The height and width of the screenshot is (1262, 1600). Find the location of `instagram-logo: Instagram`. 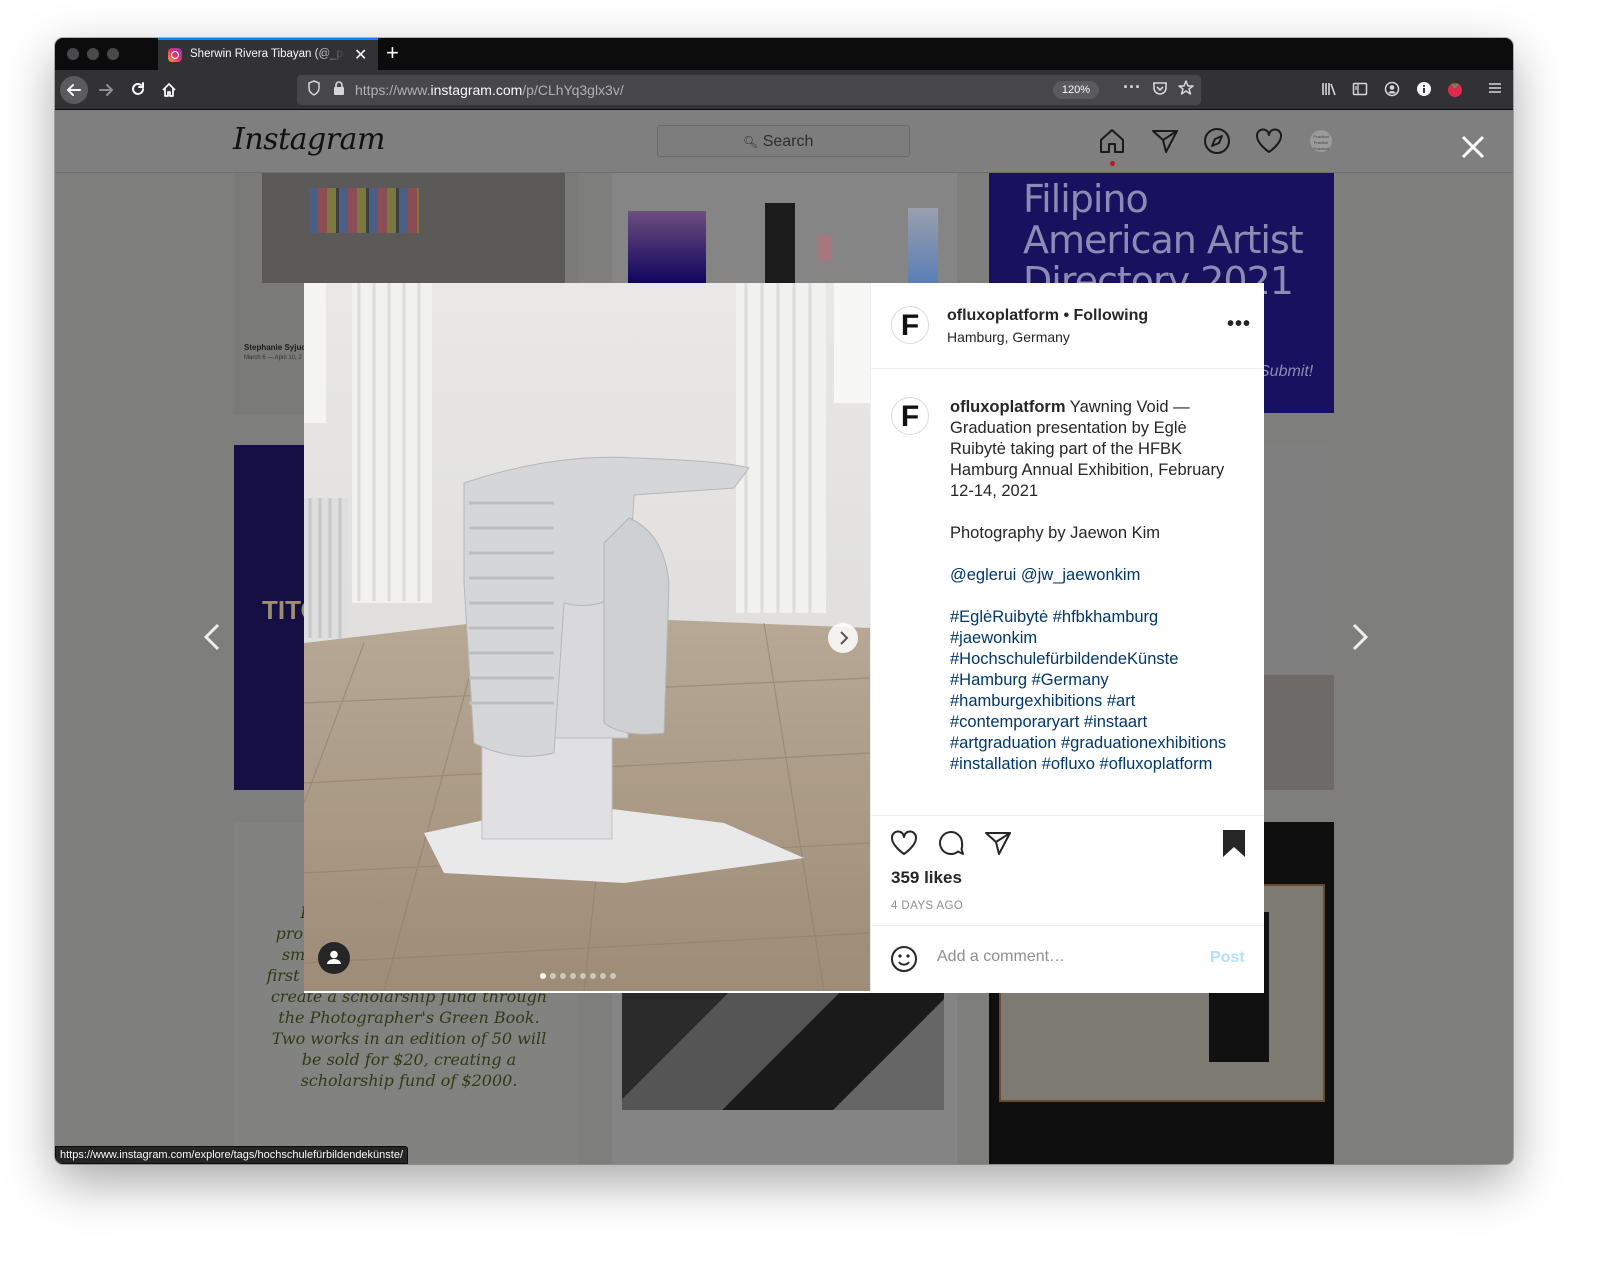

instagram-logo: Instagram is located at coordinates (309, 139).